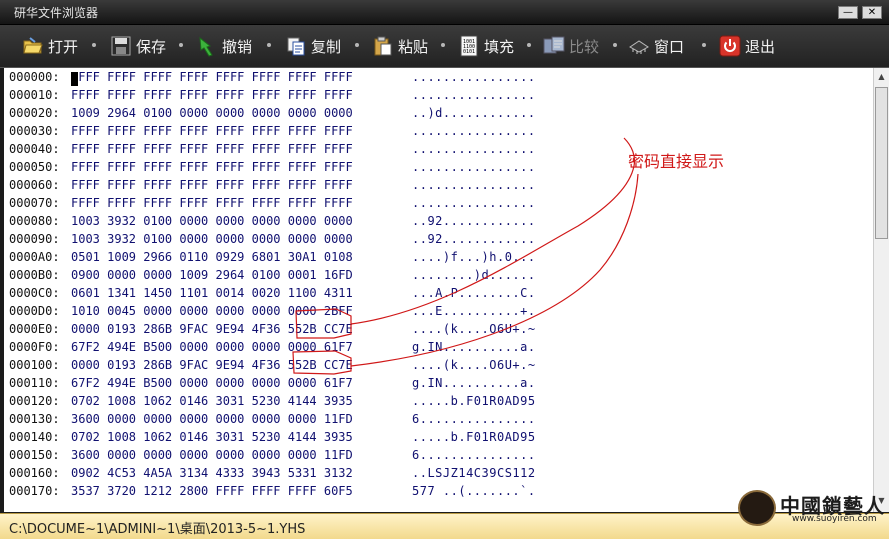 Image resolution: width=889 pixels, height=539 pixels. Describe the element at coordinates (34, 167) in the screenshot. I see `row-address: 000050:` at that location.